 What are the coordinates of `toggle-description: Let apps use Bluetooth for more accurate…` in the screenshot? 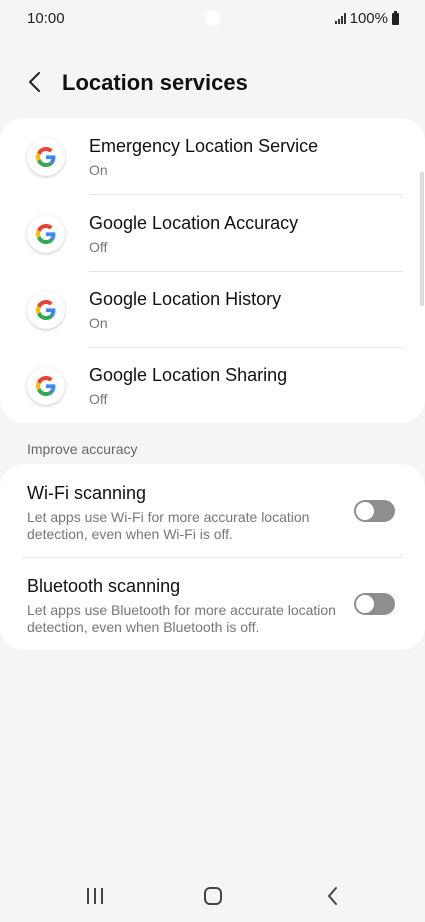 It's located at (181, 618).